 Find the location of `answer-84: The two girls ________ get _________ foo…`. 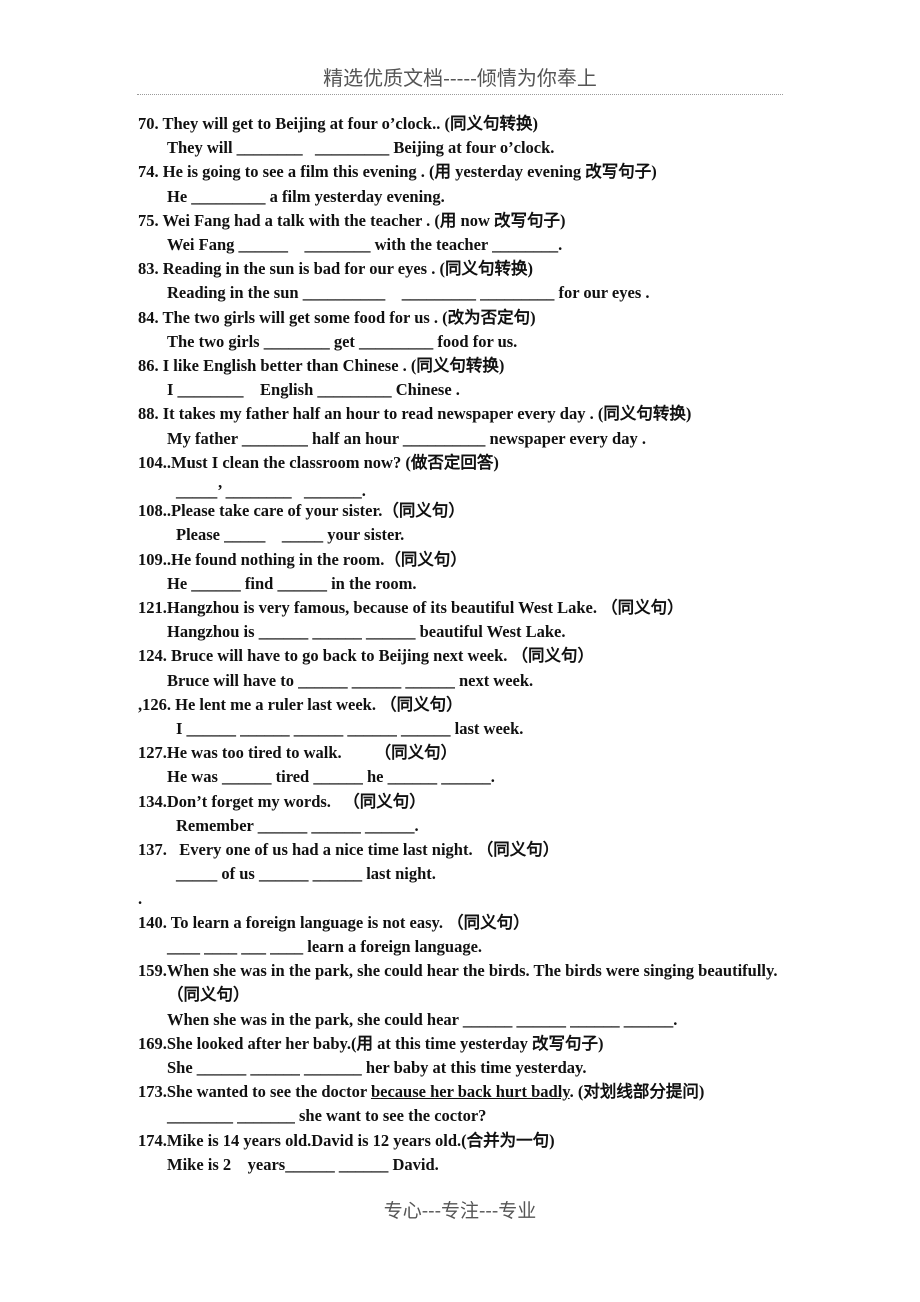

answer-84: The two girls ________ get _________ foo… is located at coordinates (342, 341).